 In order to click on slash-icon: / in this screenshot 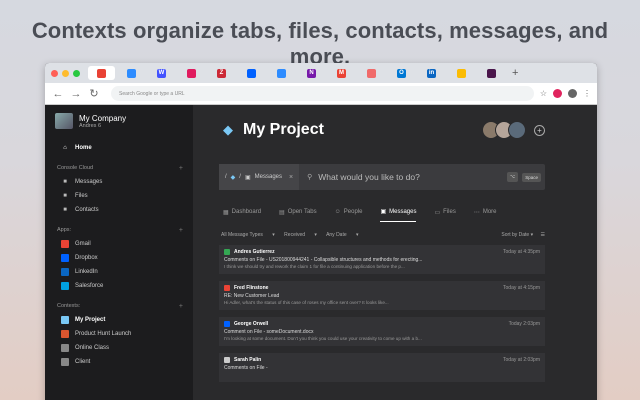, I will do `click(226, 177)`.